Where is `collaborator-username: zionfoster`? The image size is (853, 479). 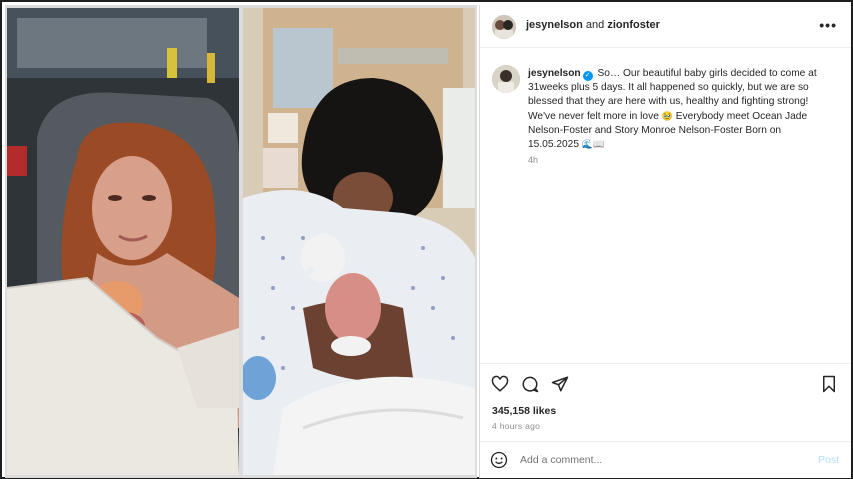
collaborator-username: zionfoster is located at coordinates (633, 25).